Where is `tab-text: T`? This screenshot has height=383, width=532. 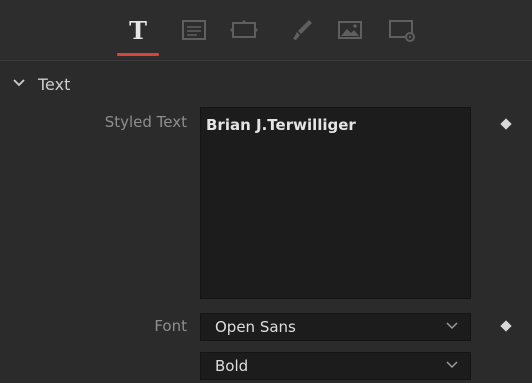
tab-text: T is located at coordinates (138, 30).